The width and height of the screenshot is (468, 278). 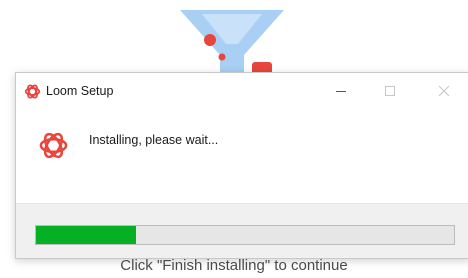 I want to click on close-icon, so click(x=444, y=91).